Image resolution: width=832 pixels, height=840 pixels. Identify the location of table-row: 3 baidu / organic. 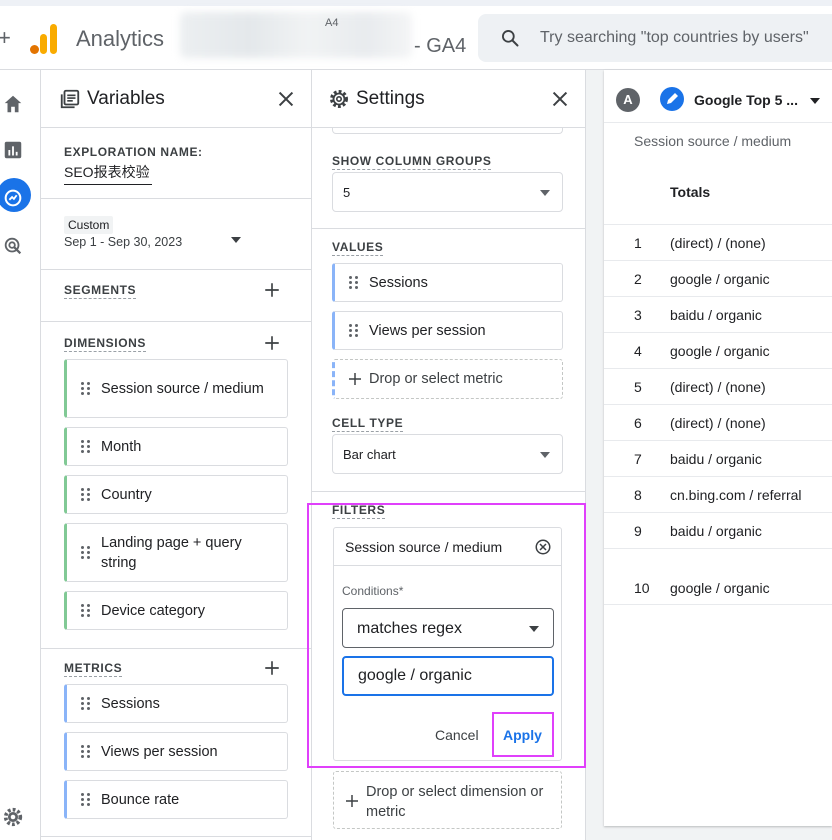
(718, 314).